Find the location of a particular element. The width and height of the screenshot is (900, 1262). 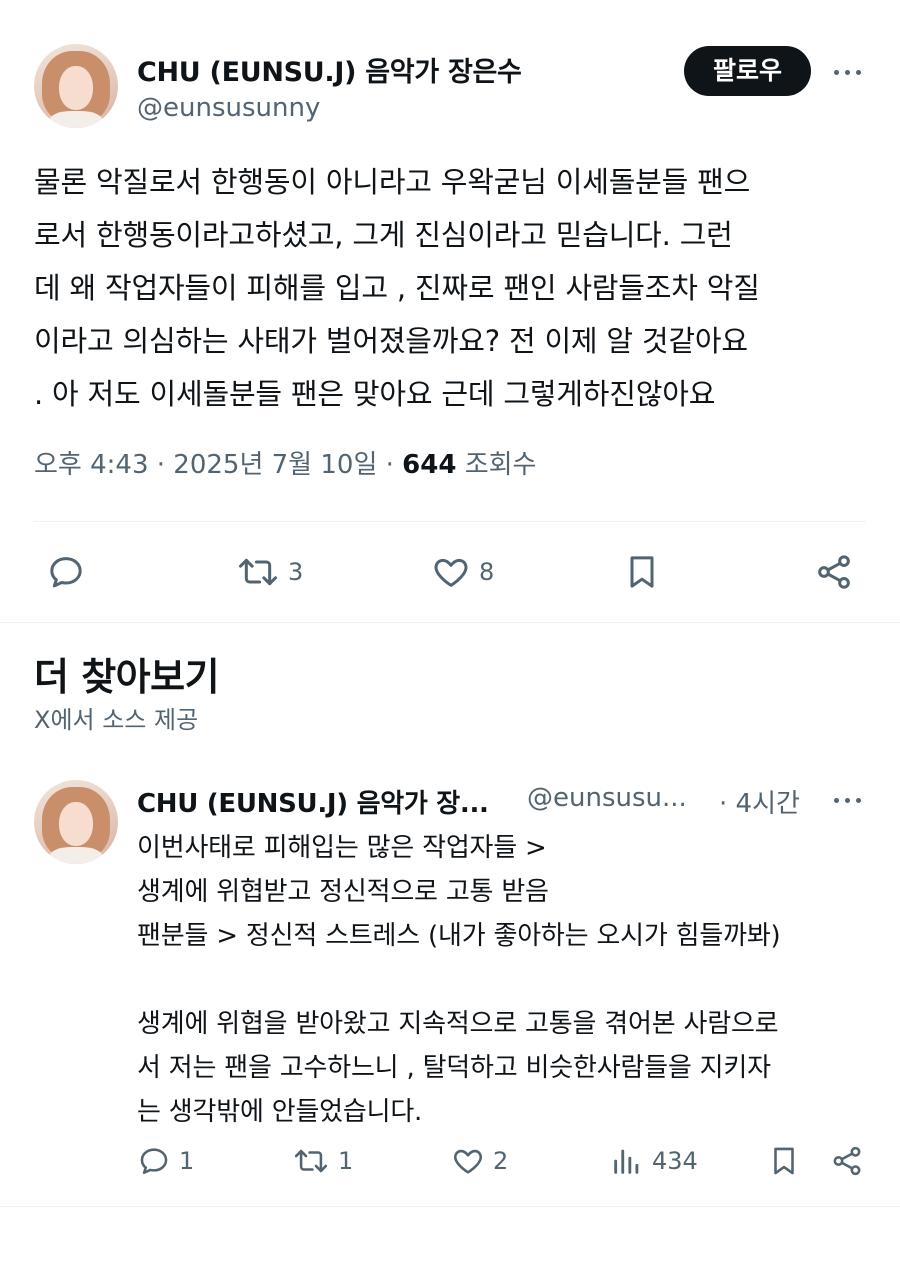

reply-retweet-button: 1 is located at coordinates (322, 1161).